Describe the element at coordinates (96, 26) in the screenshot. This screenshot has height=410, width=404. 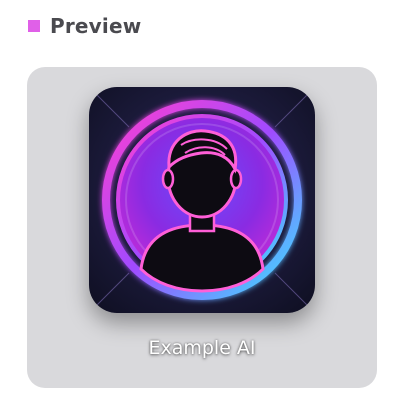
I see `section-title: Preview` at that location.